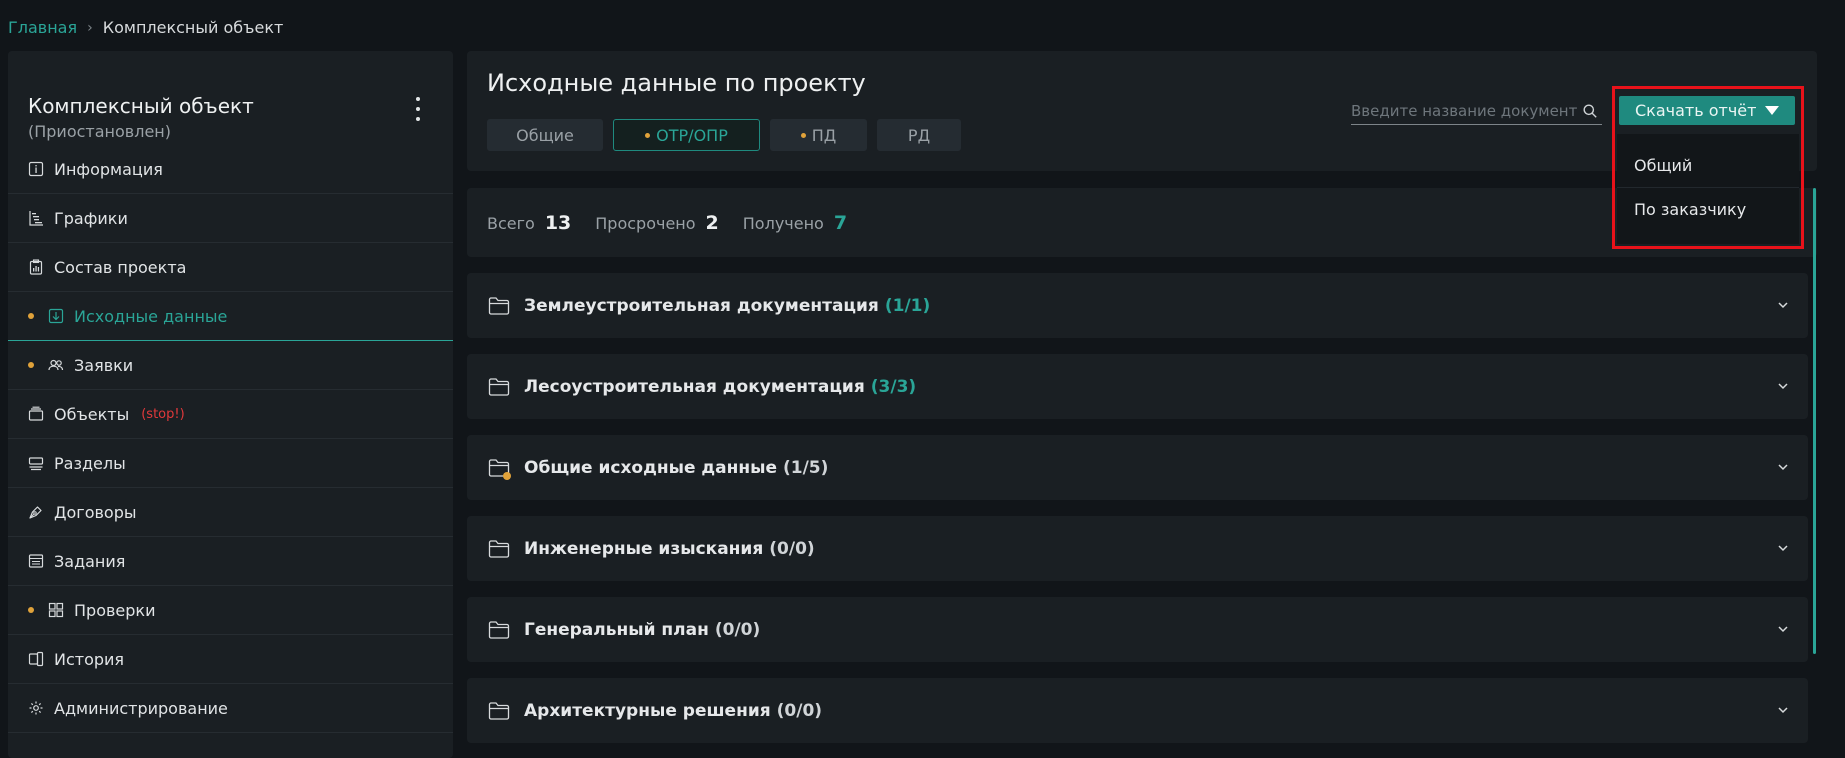  What do you see at coordinates (56, 610) in the screenshot?
I see `grid-icon` at bounding box center [56, 610].